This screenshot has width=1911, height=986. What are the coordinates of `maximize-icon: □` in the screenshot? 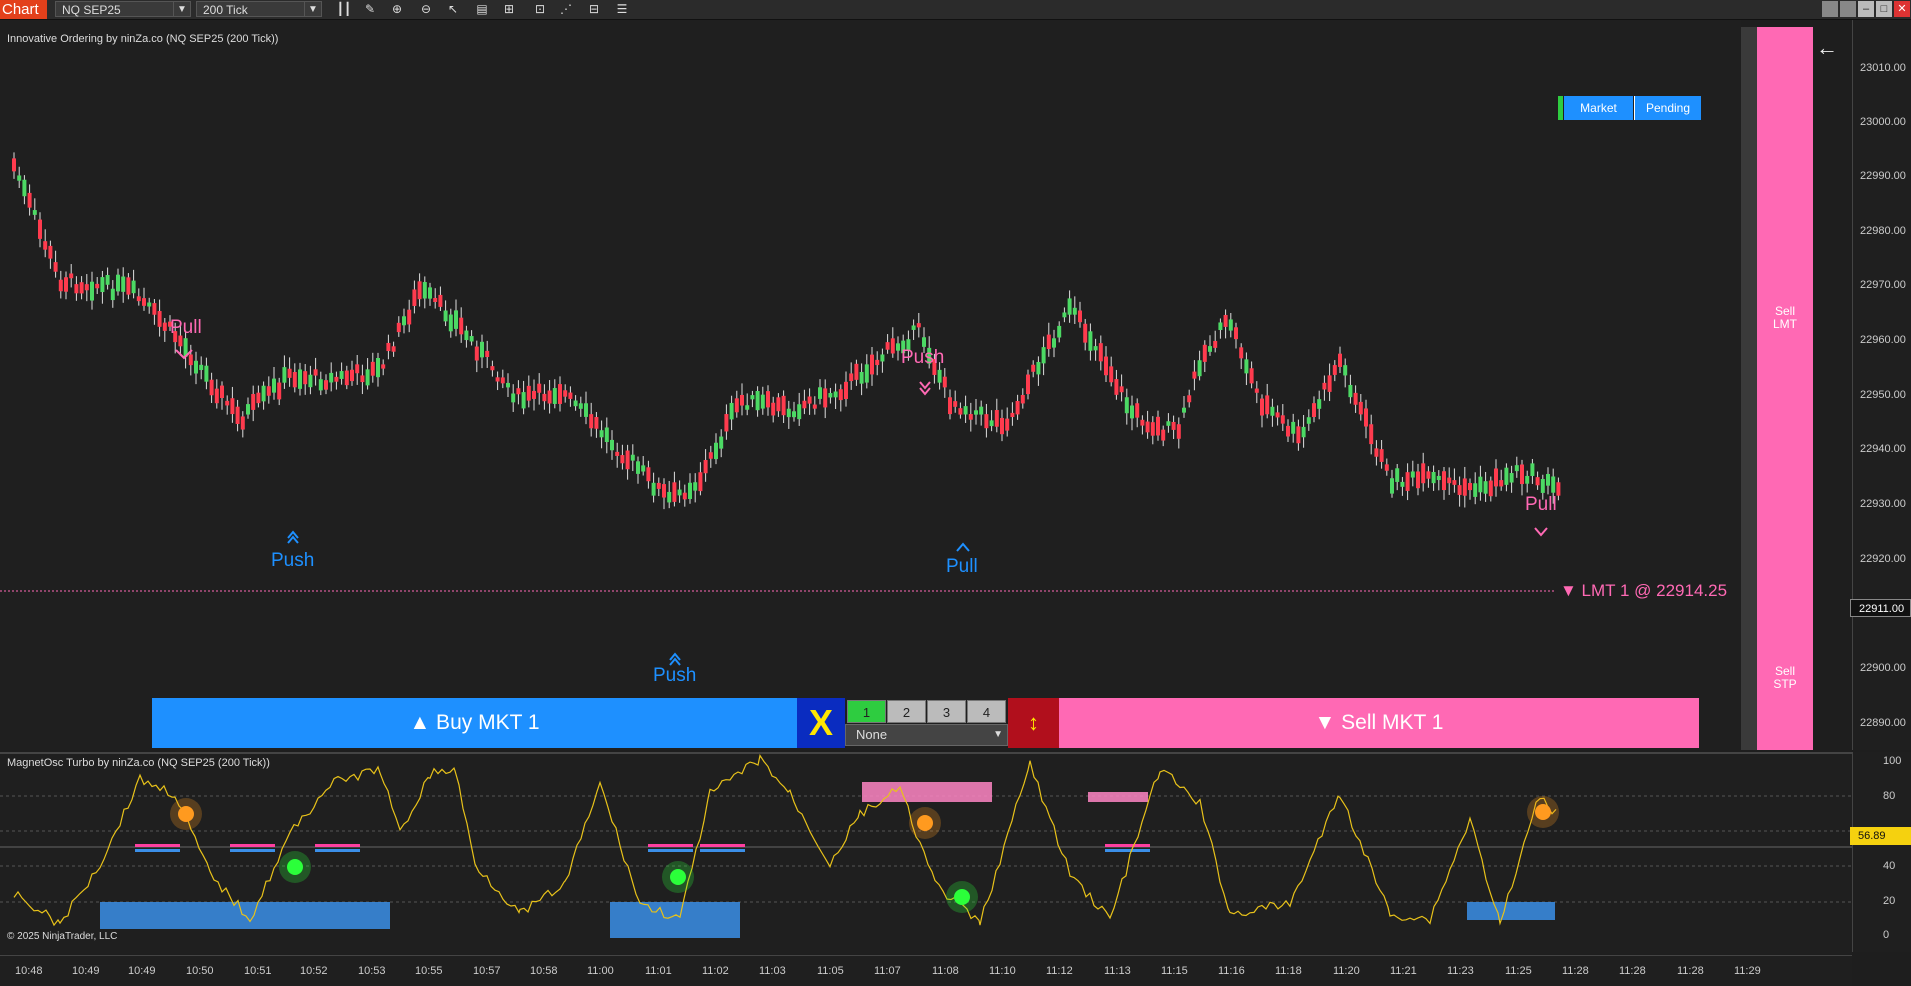 It's located at (1884, 9).